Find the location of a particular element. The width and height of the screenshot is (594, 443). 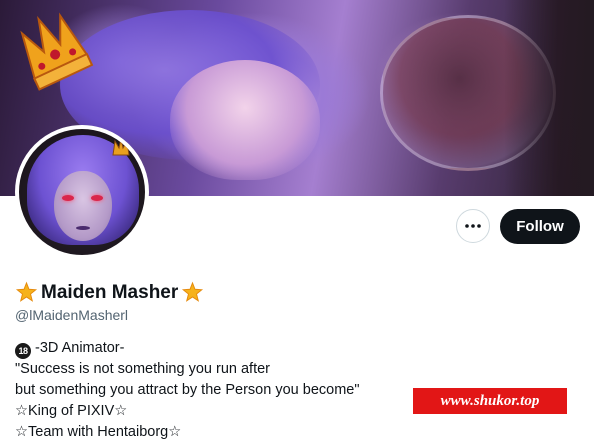

banner-shadow is located at coordinates (549, 98).